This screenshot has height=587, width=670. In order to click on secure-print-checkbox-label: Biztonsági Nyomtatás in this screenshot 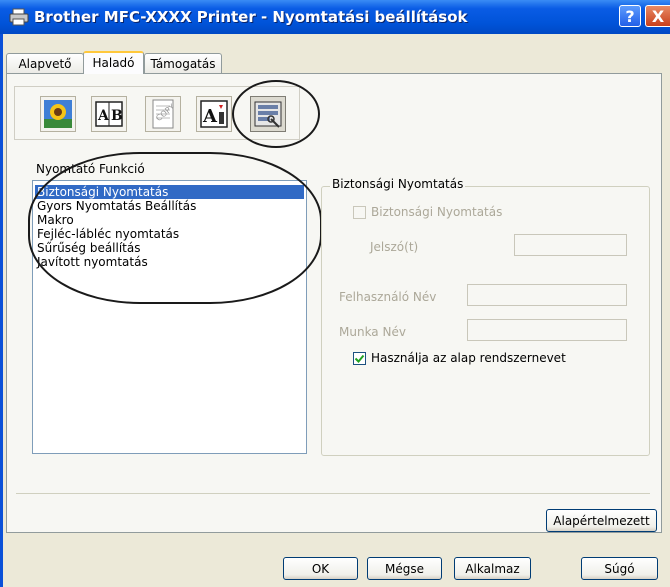, I will do `click(437, 212)`.